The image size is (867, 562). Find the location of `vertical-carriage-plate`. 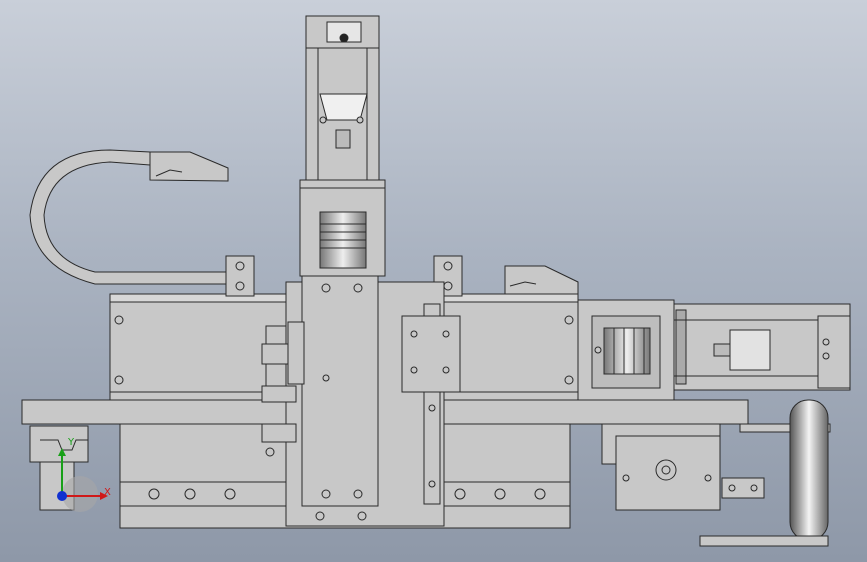

vertical-carriage-plate is located at coordinates (361, 401).